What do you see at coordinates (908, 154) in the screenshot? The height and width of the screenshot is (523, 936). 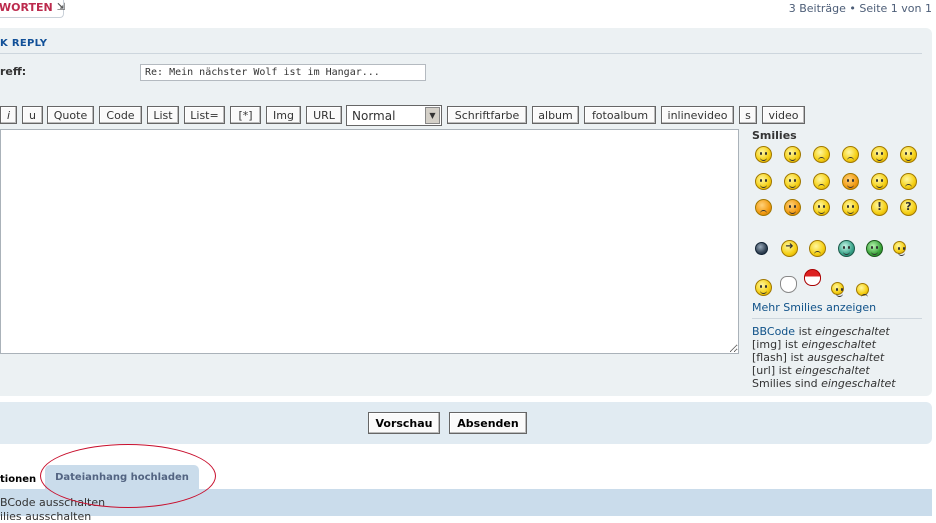 I see `confused-icon` at bounding box center [908, 154].